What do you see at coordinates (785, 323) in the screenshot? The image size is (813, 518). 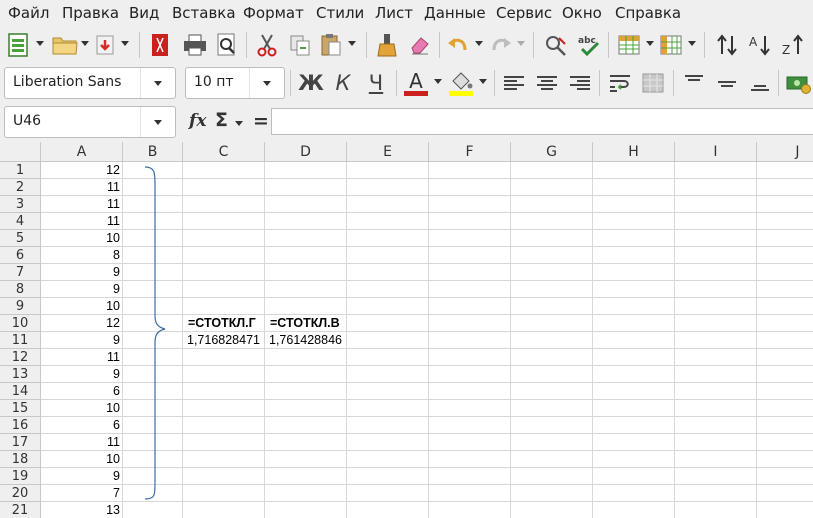 I see `cell-j10` at bounding box center [785, 323].